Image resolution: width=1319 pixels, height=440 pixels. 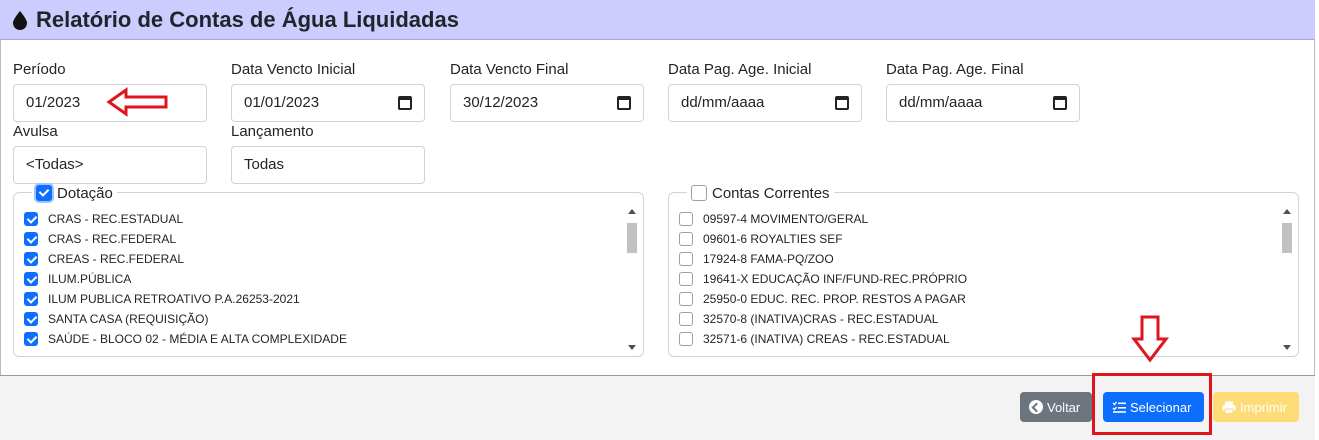 I want to click on periodo-label: Período, so click(x=39, y=69).